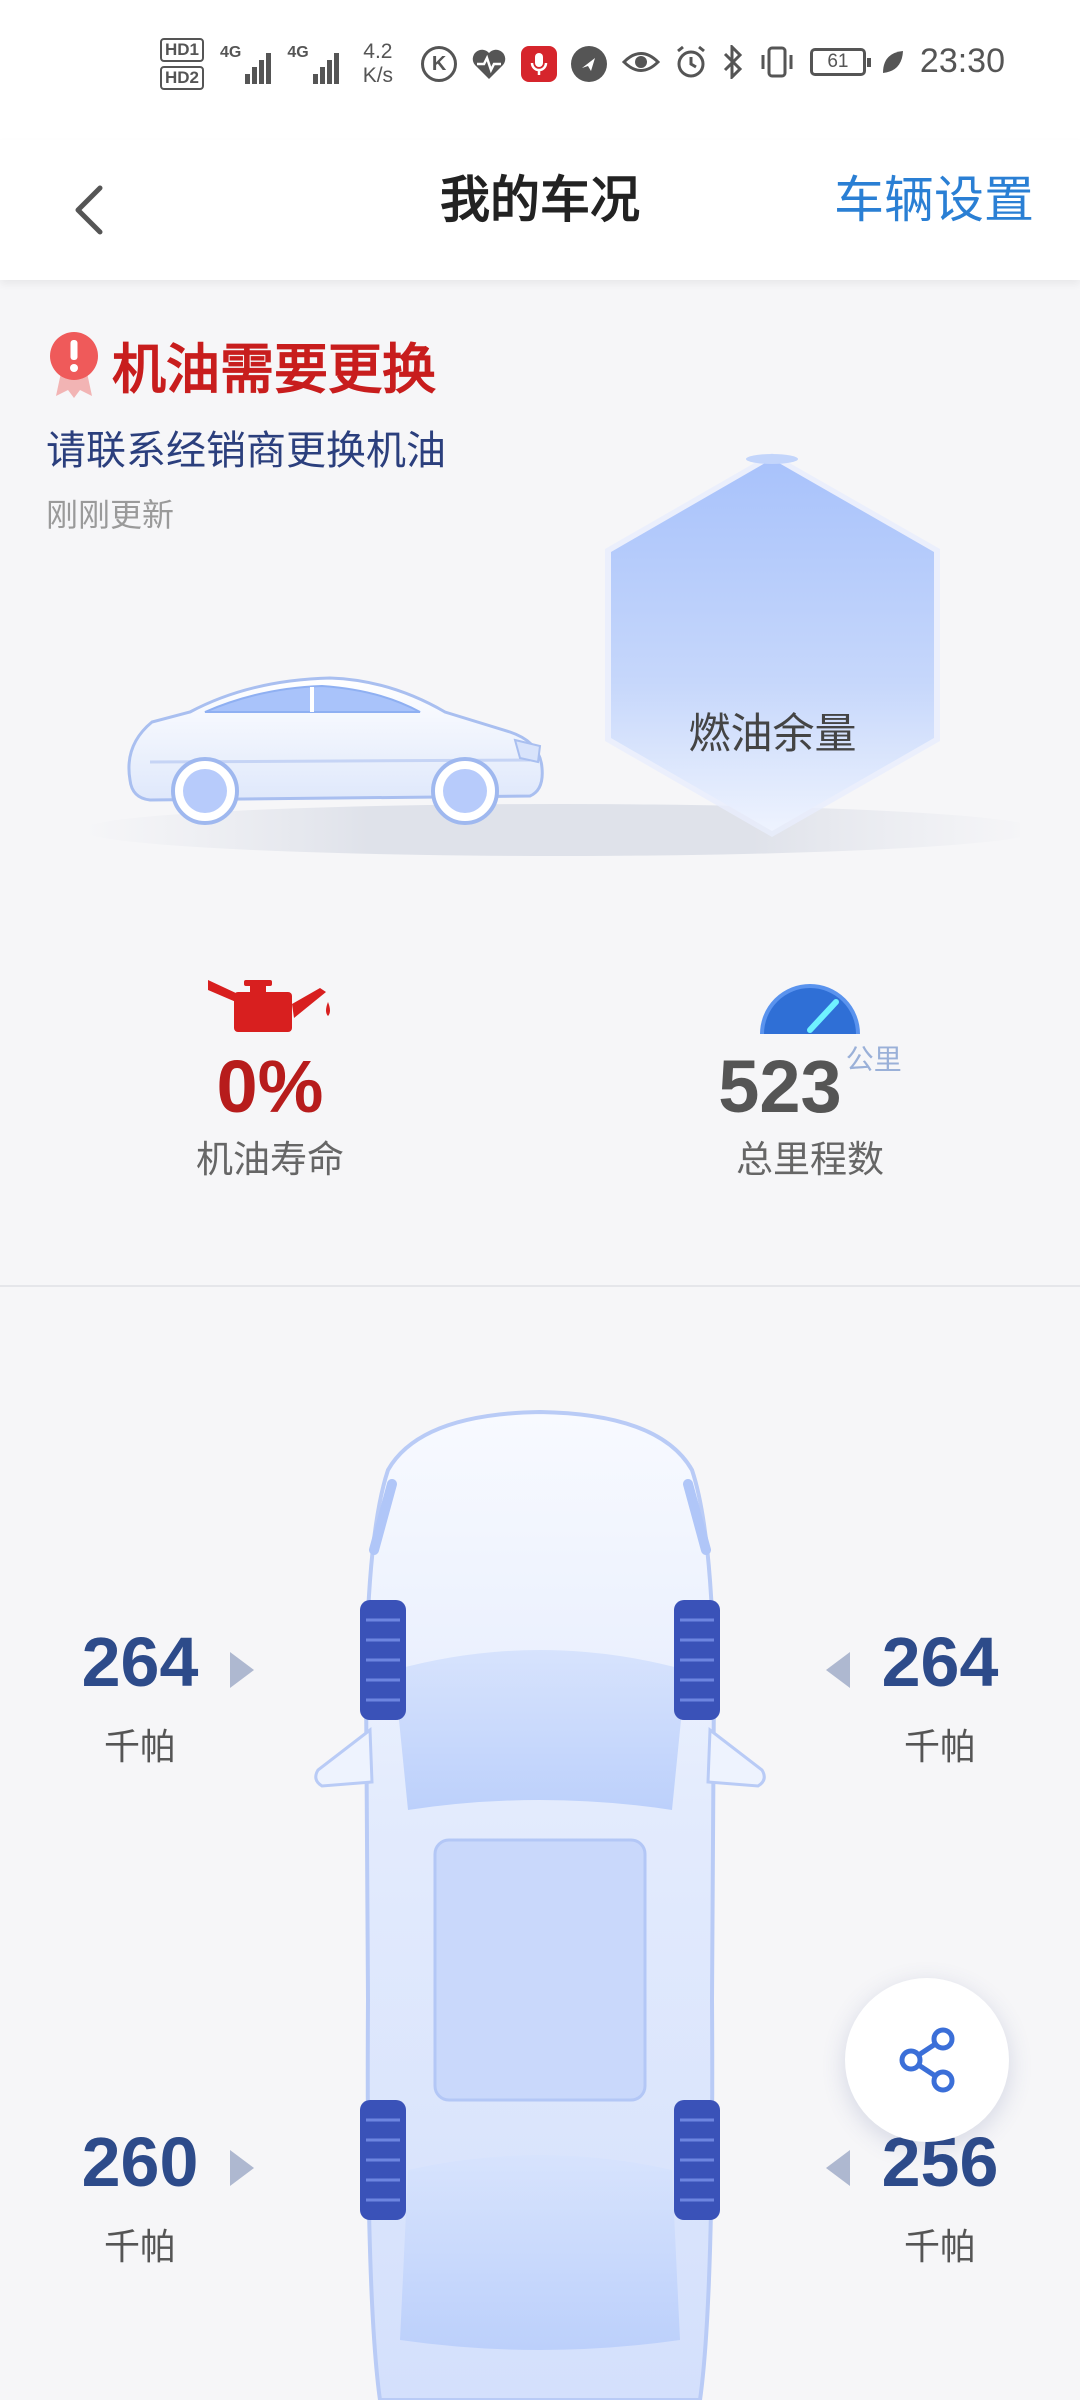 The image size is (1080, 2400). What do you see at coordinates (934, 200) in the screenshot?
I see `vehicle-settings-link: 车辆设置` at bounding box center [934, 200].